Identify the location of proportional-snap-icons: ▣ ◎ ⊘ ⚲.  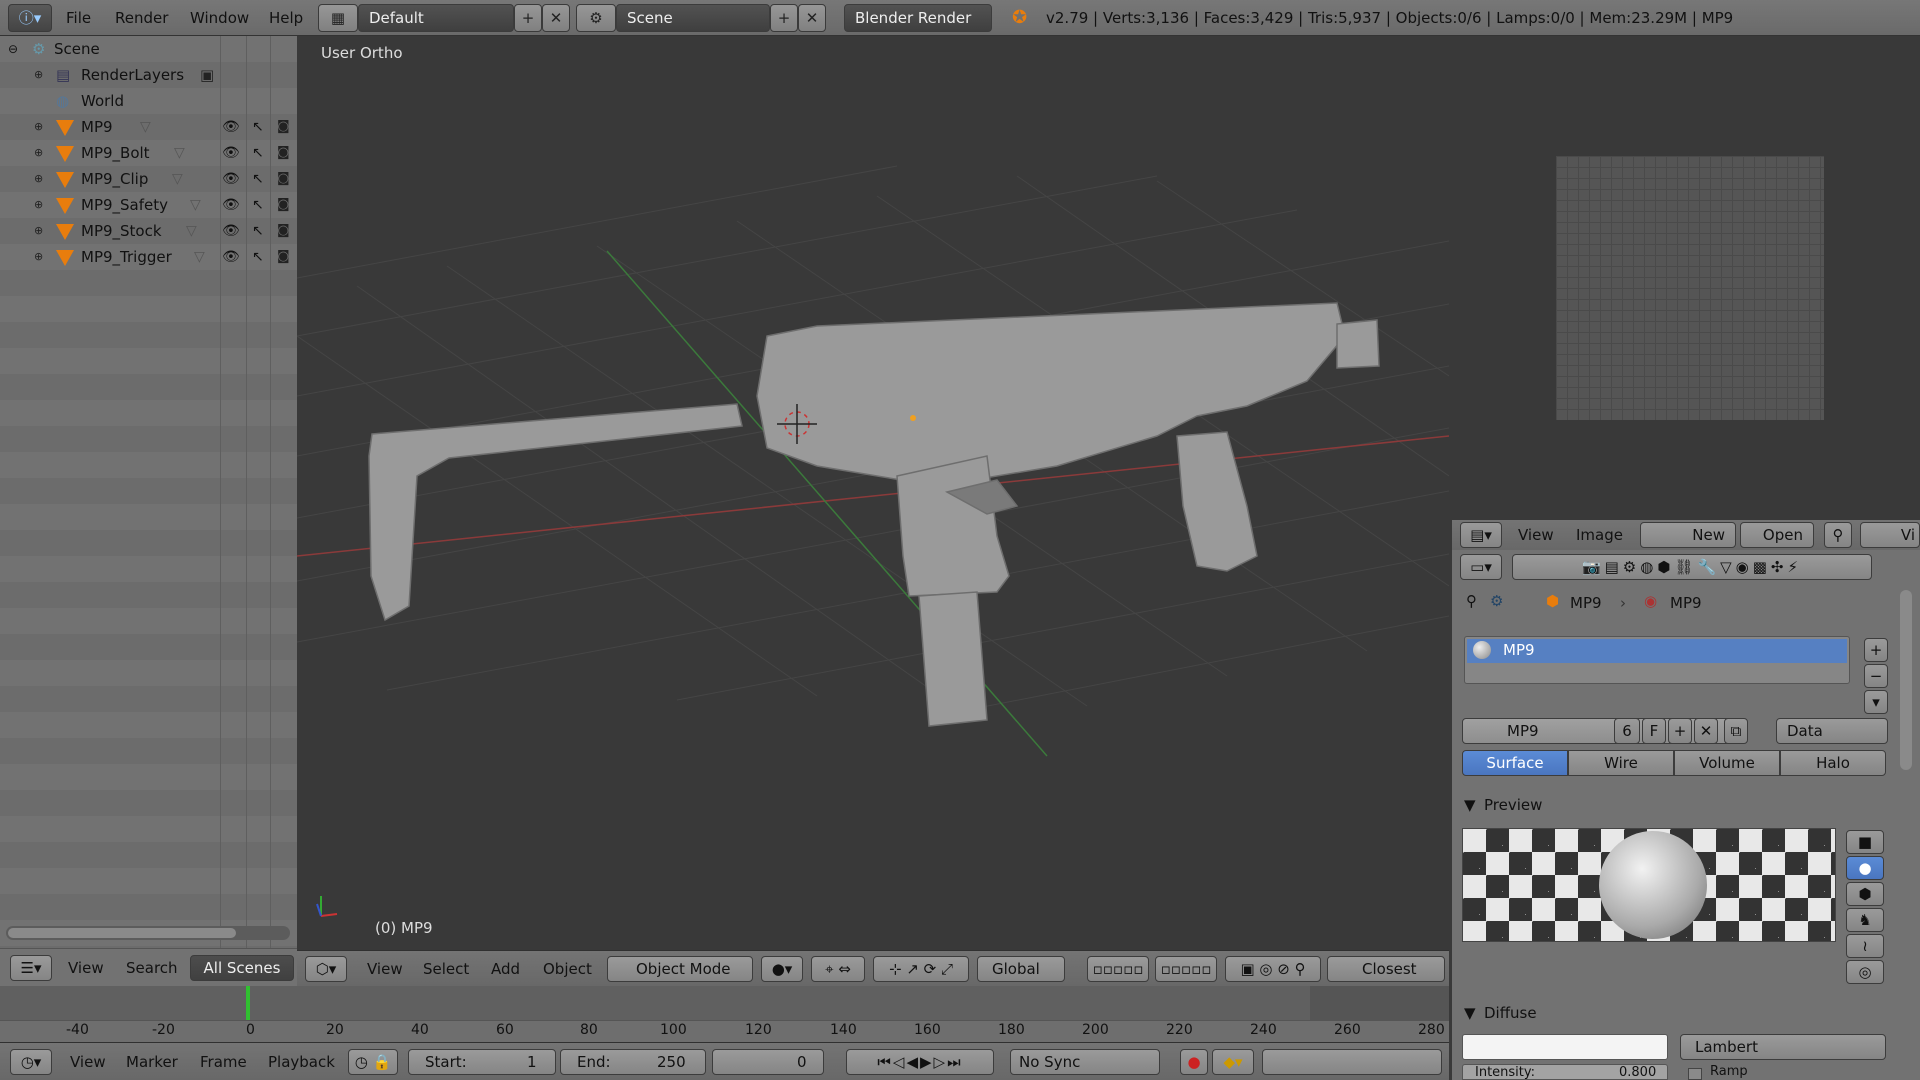
(1273, 969).